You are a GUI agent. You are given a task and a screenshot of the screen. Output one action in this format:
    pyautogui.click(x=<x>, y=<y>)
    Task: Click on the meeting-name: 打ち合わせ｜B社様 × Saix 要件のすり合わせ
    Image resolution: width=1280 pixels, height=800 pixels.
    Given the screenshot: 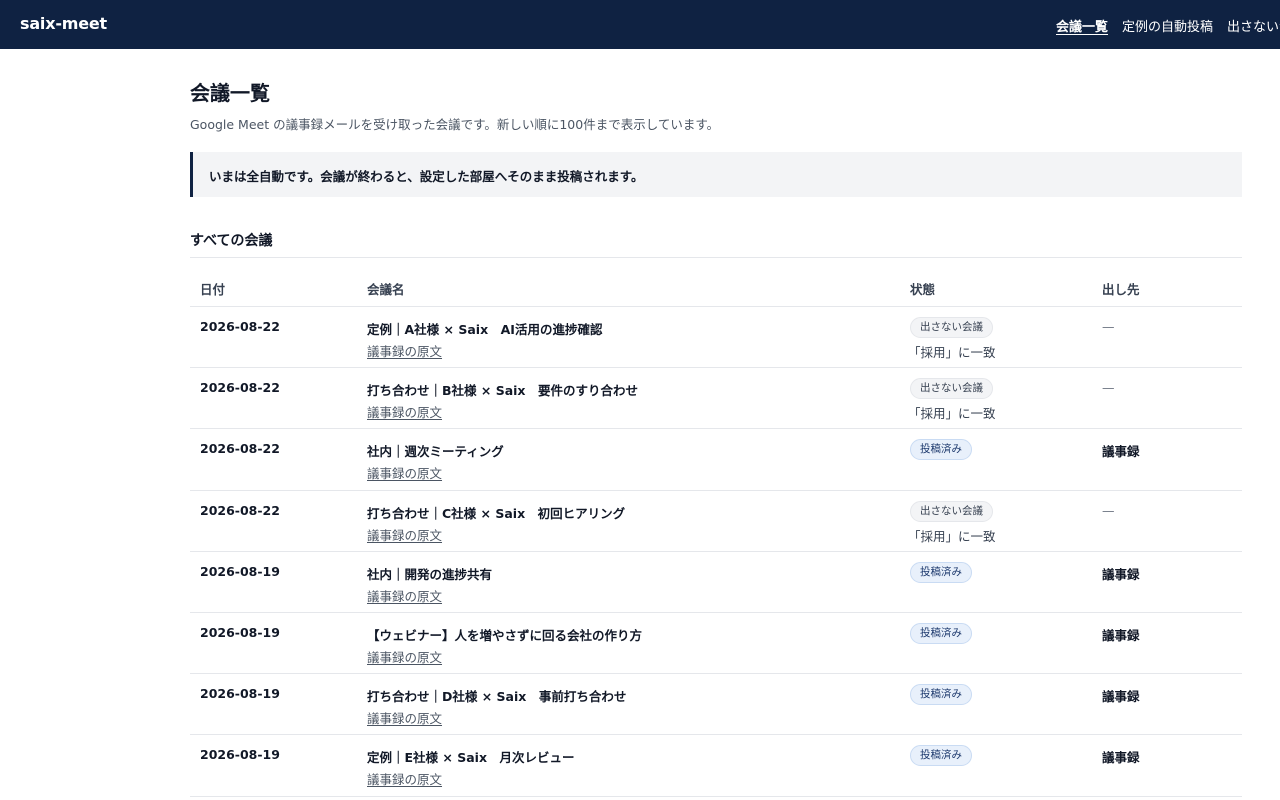 What is the action you would take?
    pyautogui.click(x=502, y=391)
    